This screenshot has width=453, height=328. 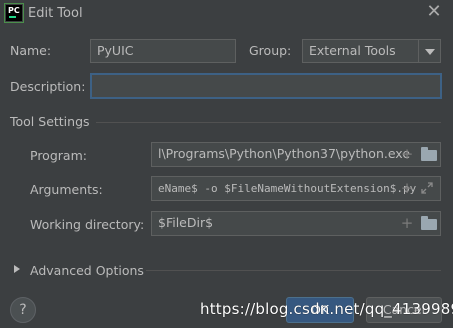 I want to click on help-button: ?, so click(x=23, y=310).